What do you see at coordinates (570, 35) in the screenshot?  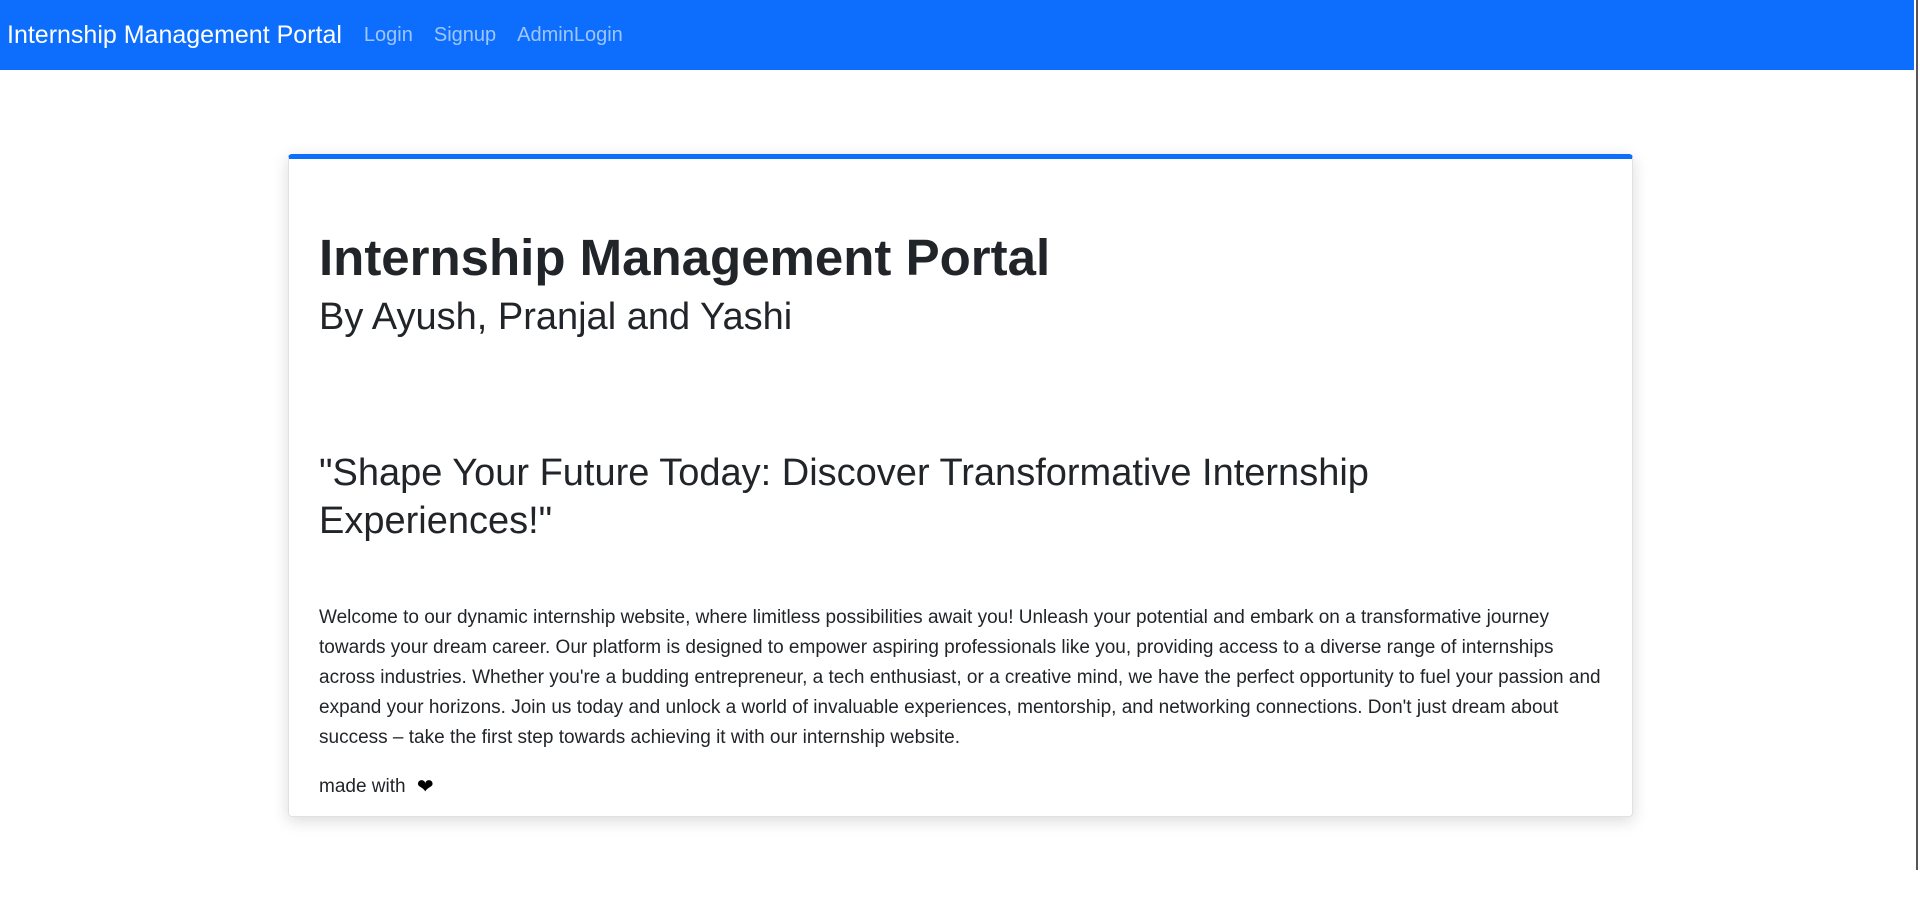 I see `nav-link-admin-login: AdminLogin` at bounding box center [570, 35].